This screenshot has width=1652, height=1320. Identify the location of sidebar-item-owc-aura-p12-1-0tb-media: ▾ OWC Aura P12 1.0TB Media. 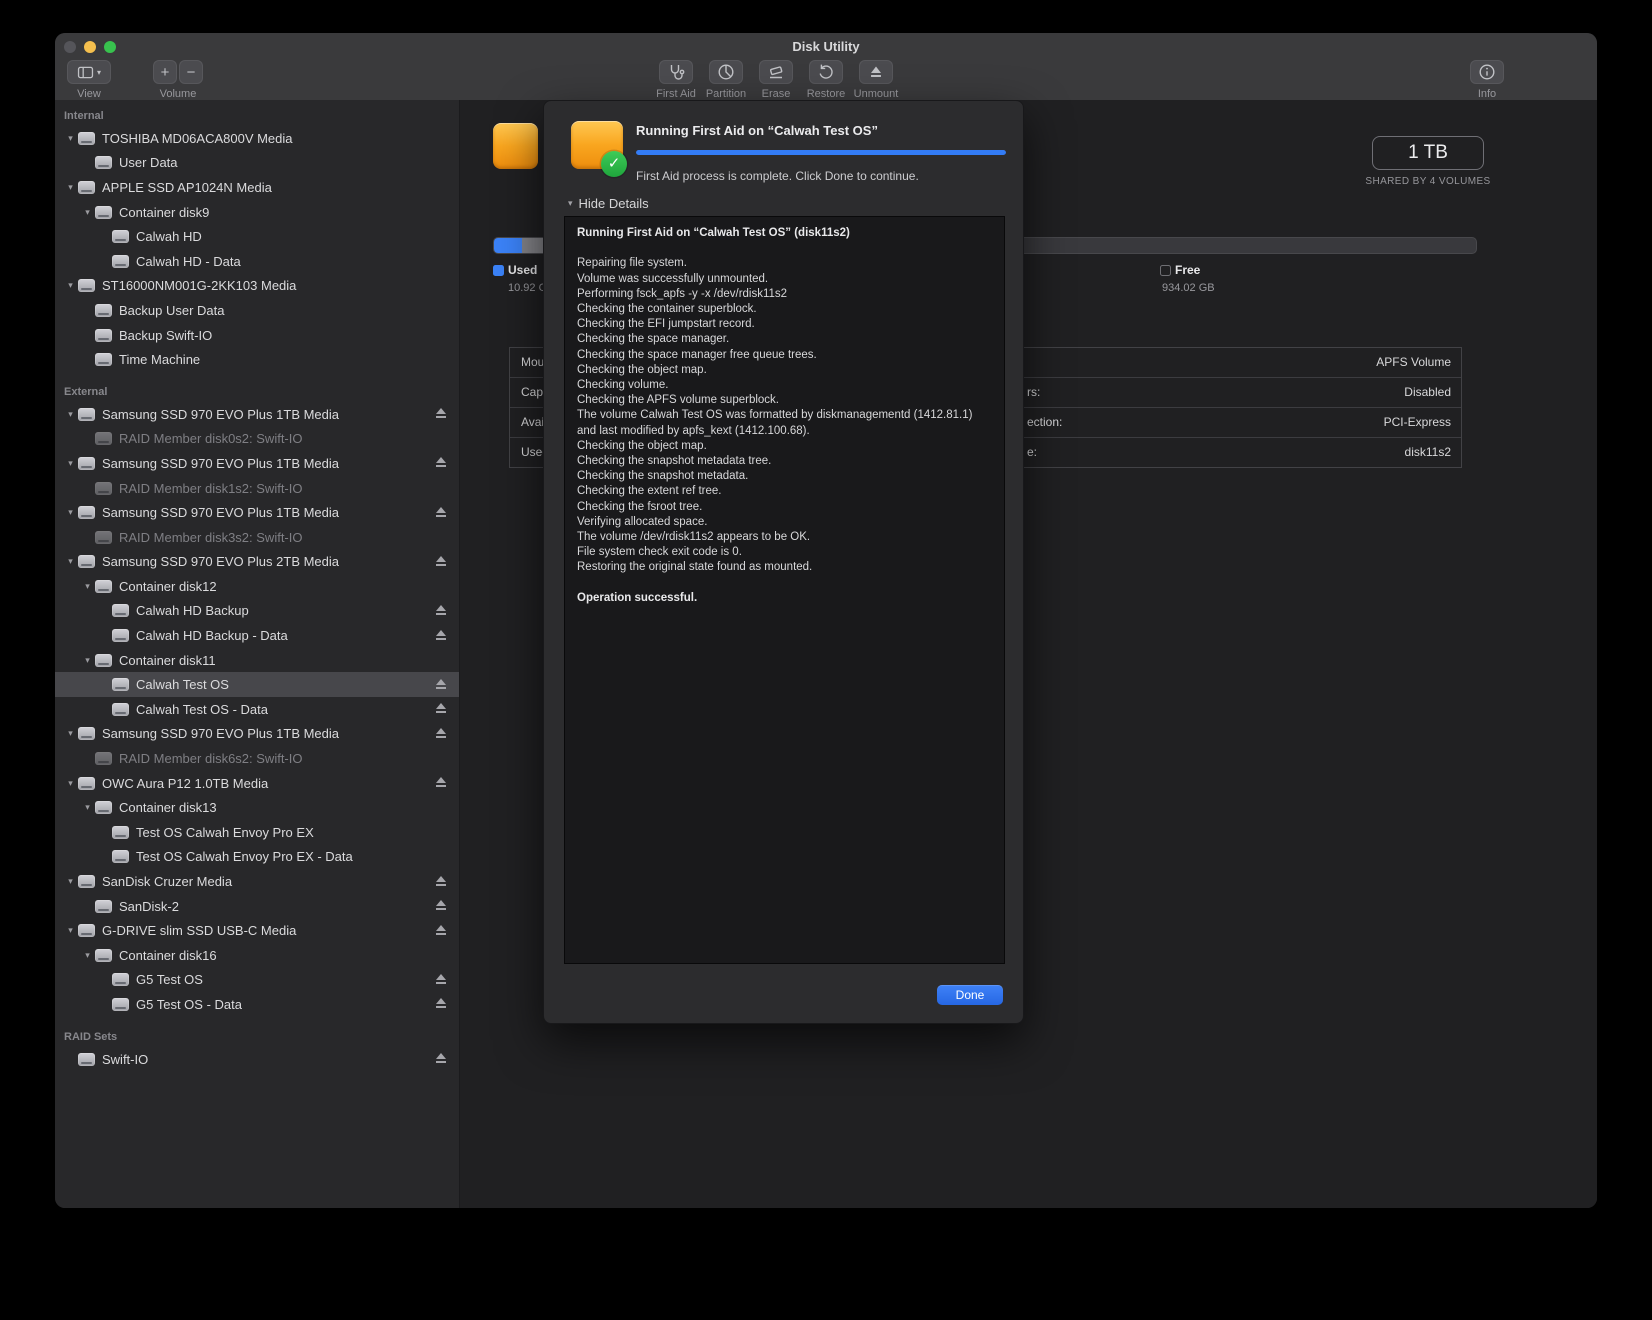
(257, 783).